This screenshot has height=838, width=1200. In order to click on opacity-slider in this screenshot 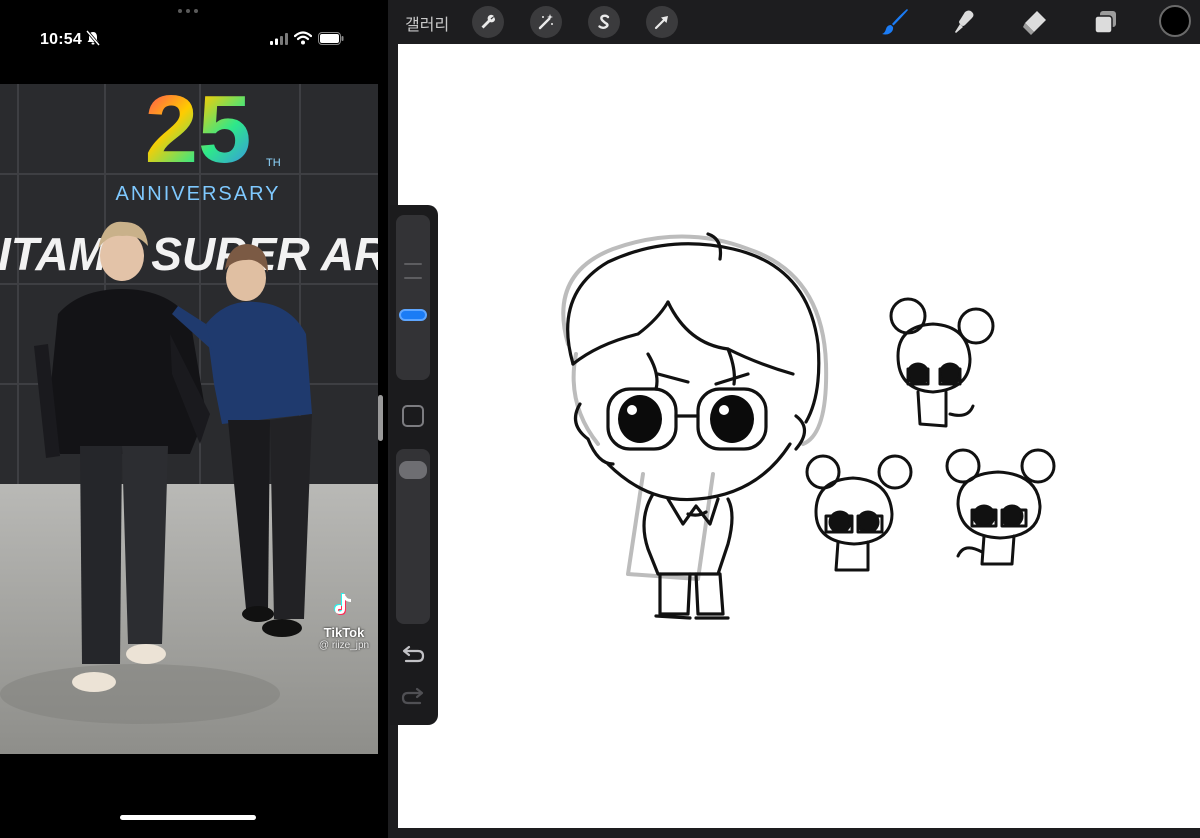, I will do `click(413, 536)`.